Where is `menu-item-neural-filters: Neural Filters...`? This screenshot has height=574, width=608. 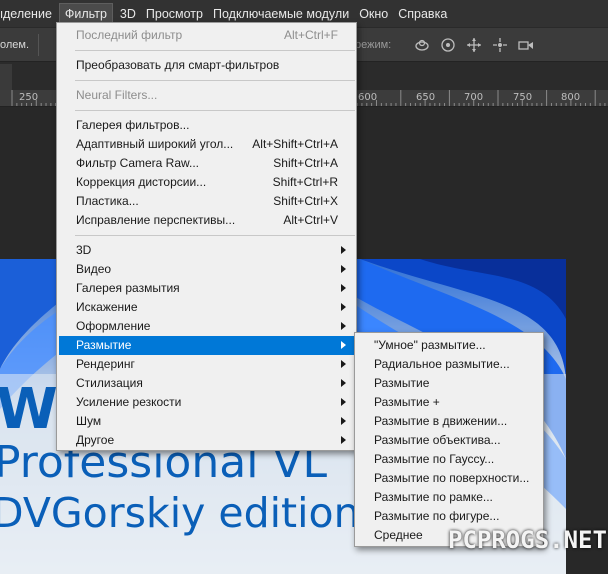 menu-item-neural-filters: Neural Filters... is located at coordinates (117, 95).